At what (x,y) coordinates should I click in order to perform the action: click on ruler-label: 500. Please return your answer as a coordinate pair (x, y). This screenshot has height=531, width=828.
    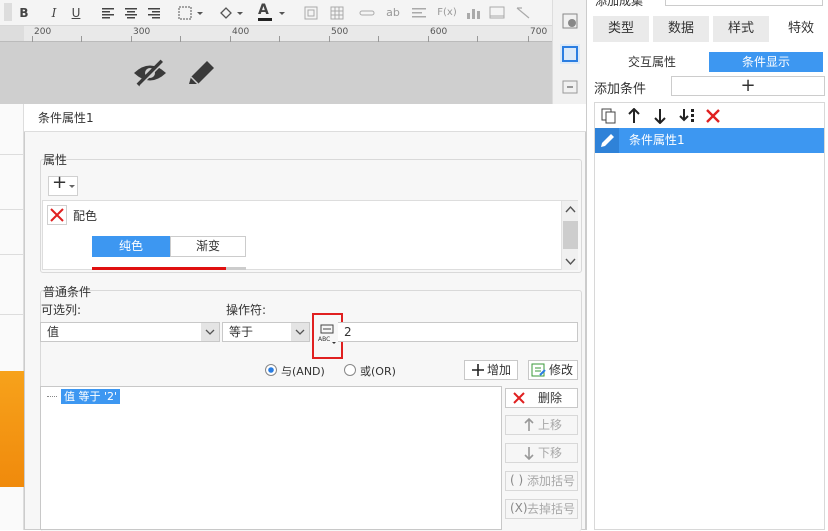
    Looking at the image, I should click on (340, 32).